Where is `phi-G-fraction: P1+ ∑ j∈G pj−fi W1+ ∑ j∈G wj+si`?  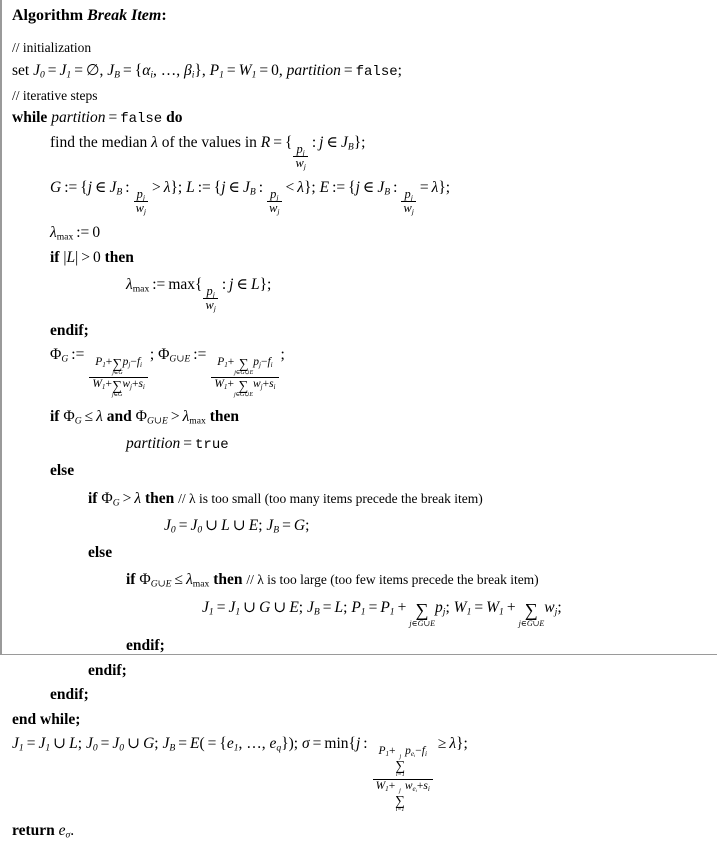 phi-G-fraction: P1+ ∑ j∈G pj−fi W1+ ∑ j∈G wj+si is located at coordinates (118, 377).